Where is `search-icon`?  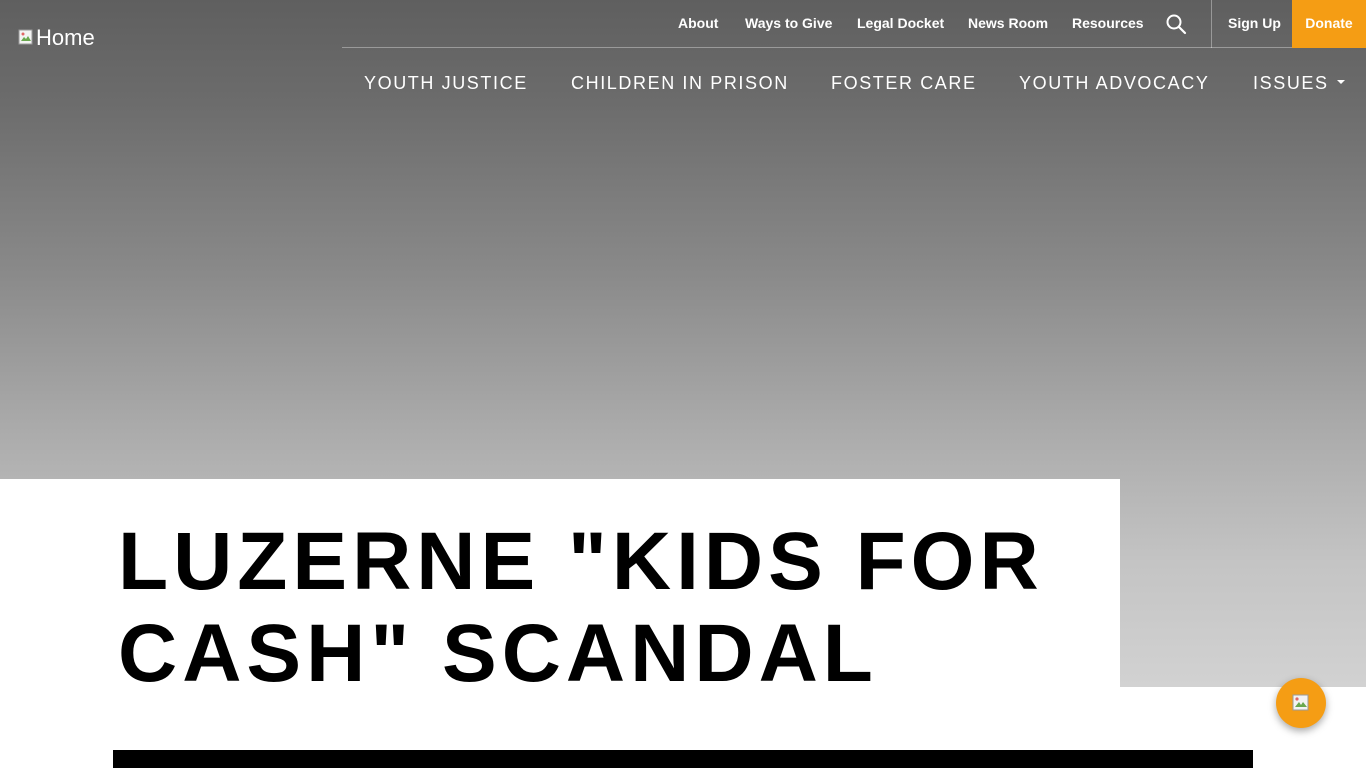
search-icon is located at coordinates (1176, 24).